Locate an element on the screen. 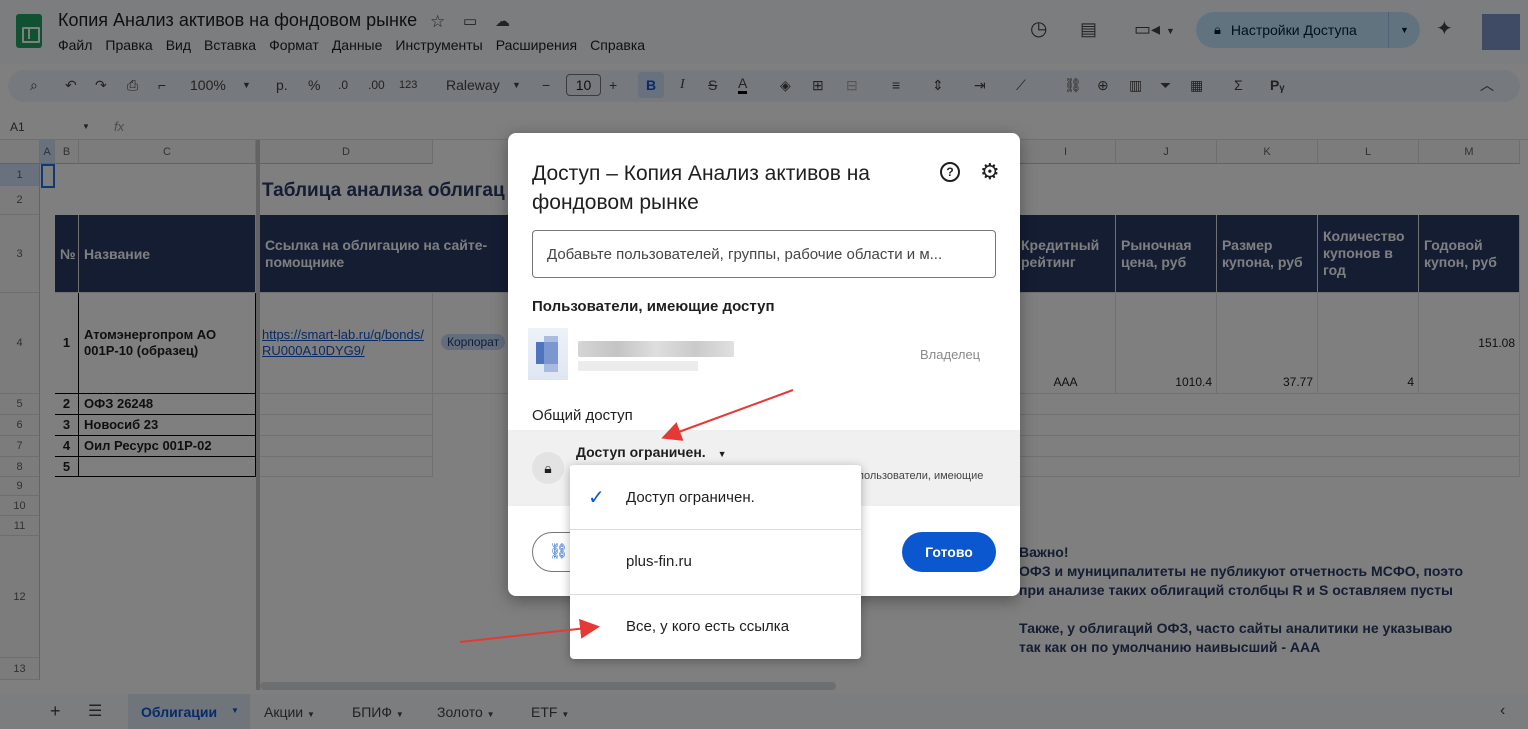 The image size is (1528, 729). annotation-arrows is located at coordinates (626, 516).